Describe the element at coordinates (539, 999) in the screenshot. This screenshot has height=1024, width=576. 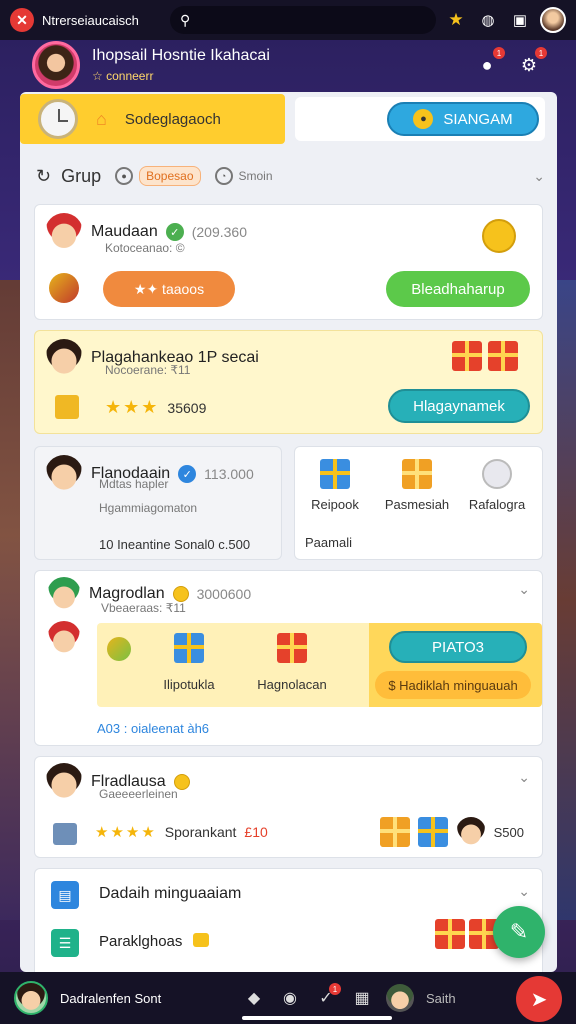
I see `send-fab-button: ➤` at that location.